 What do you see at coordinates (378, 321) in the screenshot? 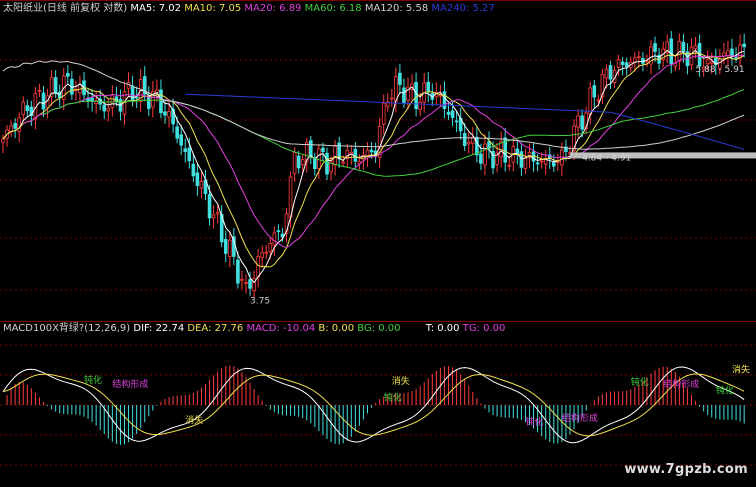
I see `panel-separator` at bounding box center [378, 321].